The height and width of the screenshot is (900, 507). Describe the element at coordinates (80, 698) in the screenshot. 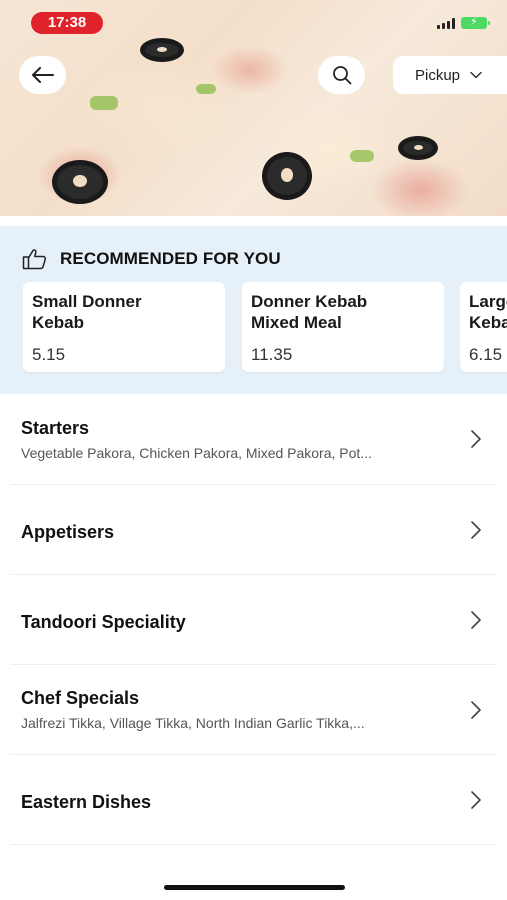

I see `category-title: Chef Specials` at that location.